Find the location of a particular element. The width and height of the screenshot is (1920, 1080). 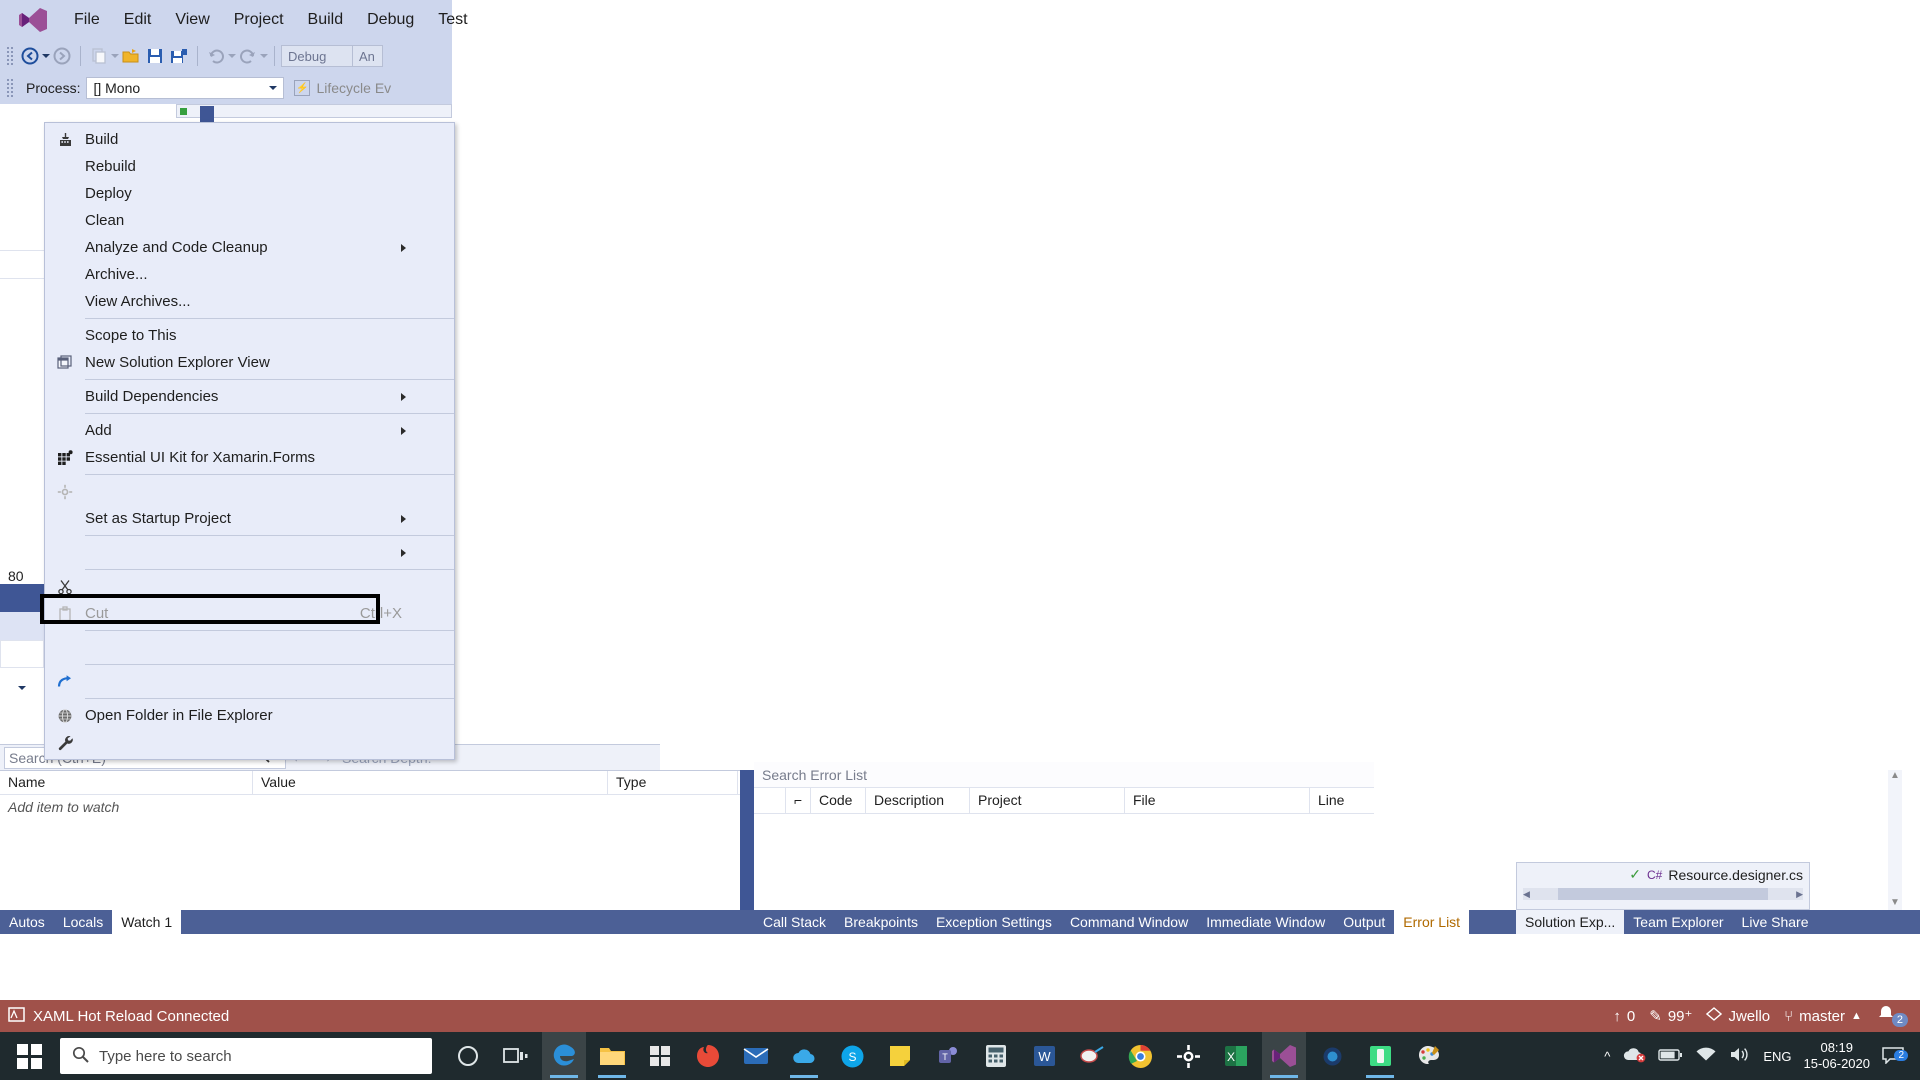

tab-team-explorer: Team Explorer is located at coordinates (1678, 922).